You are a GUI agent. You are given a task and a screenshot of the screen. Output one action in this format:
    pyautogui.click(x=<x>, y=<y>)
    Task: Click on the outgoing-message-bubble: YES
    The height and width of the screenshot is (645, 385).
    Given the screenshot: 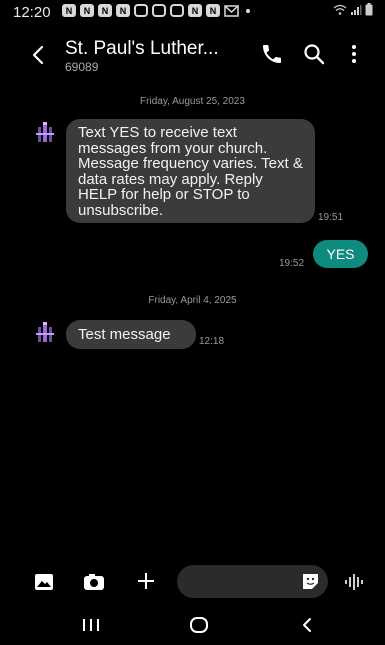 What is the action you would take?
    pyautogui.click(x=340, y=254)
    